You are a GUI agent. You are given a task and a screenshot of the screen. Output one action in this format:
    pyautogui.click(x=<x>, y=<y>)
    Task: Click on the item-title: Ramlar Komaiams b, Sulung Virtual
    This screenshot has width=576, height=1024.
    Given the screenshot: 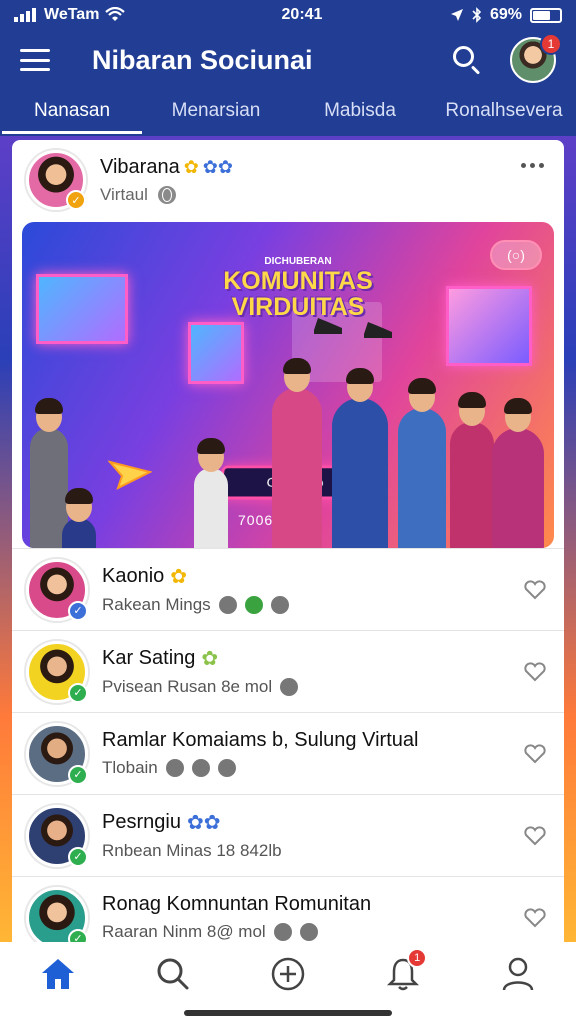 What is the action you would take?
    pyautogui.click(x=311, y=740)
    